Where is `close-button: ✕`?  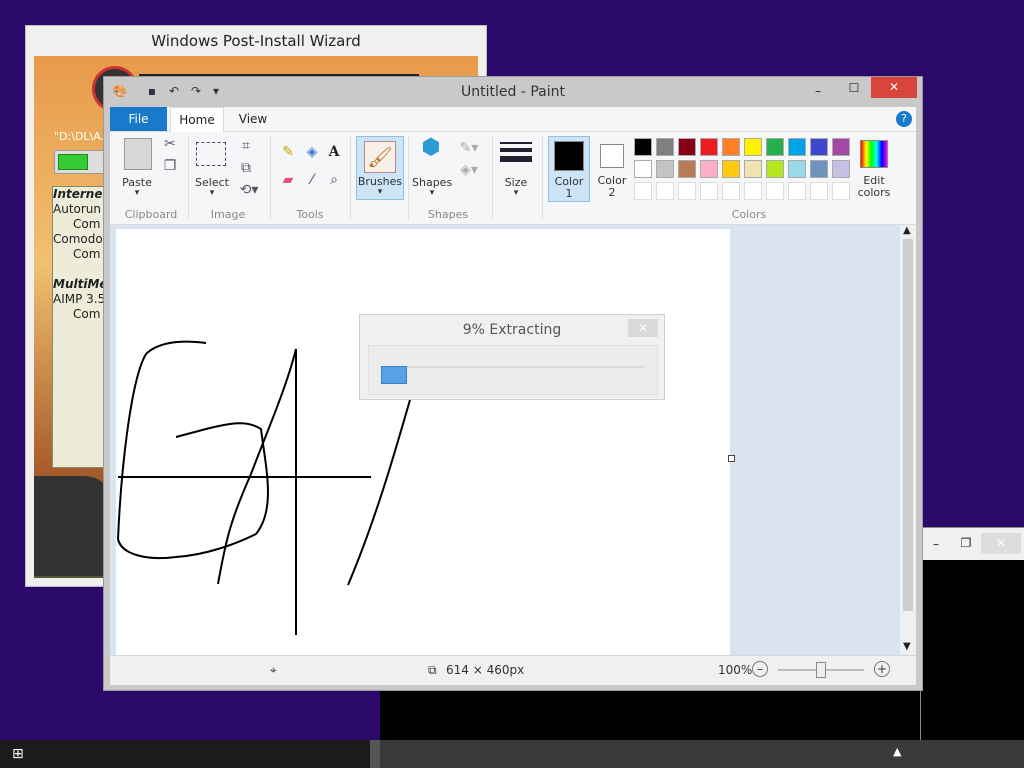 close-button: ✕ is located at coordinates (894, 87).